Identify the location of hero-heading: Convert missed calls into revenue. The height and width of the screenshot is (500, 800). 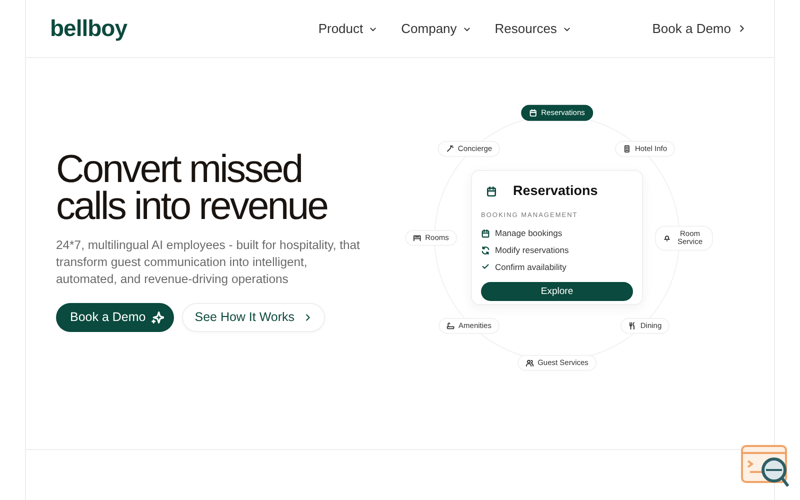
(192, 188).